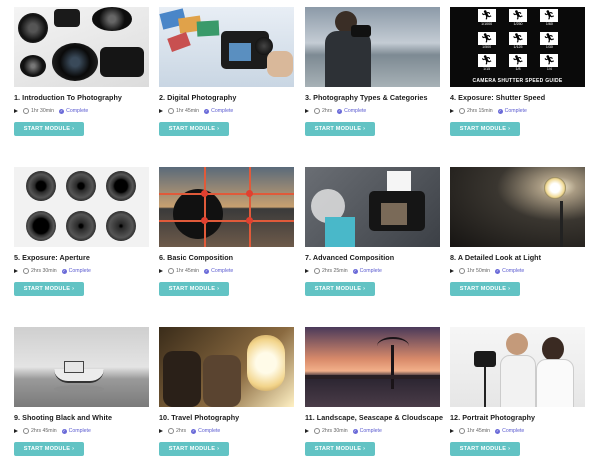 Image resolution: width=600 pixels, height=467 pixels. Describe the element at coordinates (335, 271) in the screenshot. I see `module-duration: 2hrs 25min` at that location.